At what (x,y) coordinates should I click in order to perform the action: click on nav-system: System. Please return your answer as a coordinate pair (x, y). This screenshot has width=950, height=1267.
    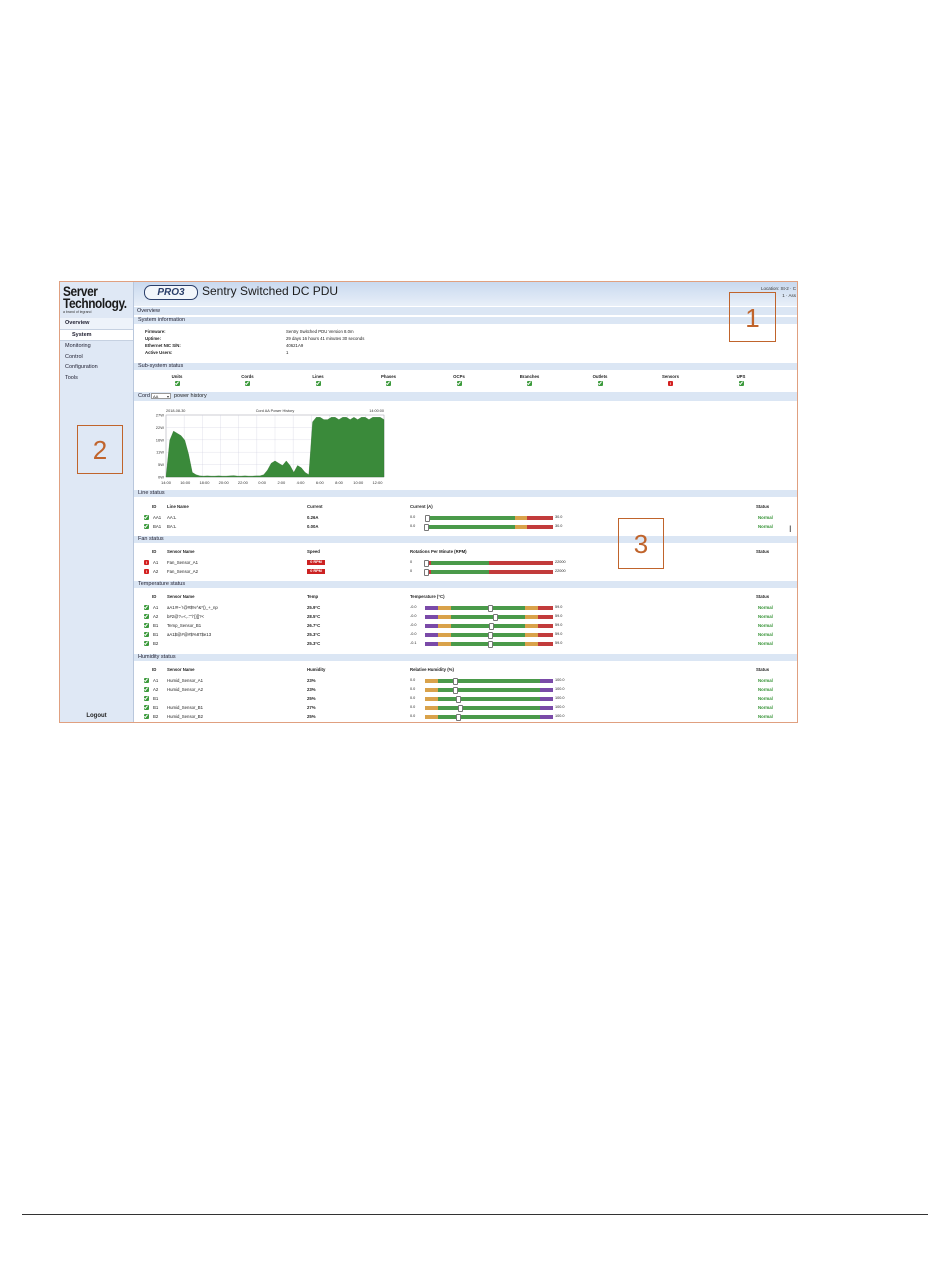
    Looking at the image, I should click on (96, 334).